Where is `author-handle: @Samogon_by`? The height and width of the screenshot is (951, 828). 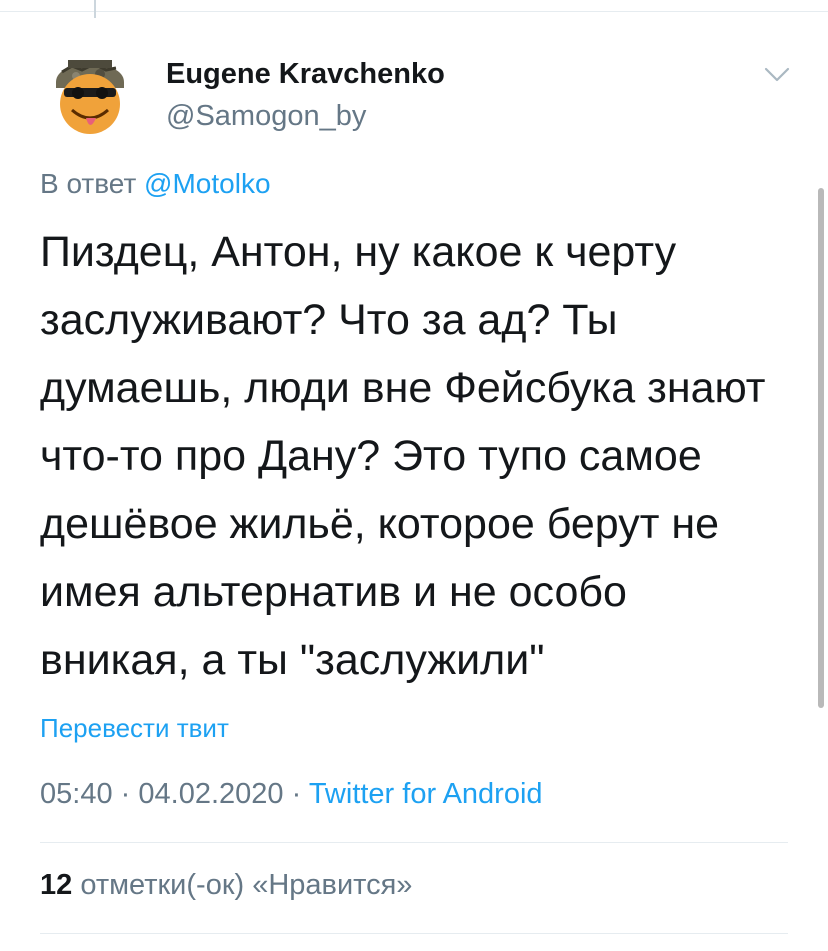
author-handle: @Samogon_by is located at coordinates (266, 116).